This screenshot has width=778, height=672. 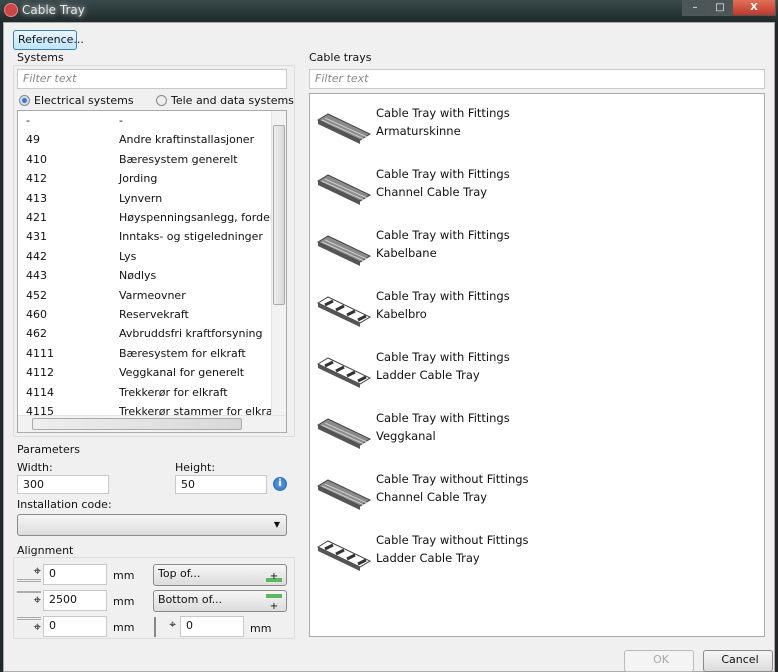 What do you see at coordinates (48, 449) in the screenshot?
I see `parameters-label: Parameters` at bounding box center [48, 449].